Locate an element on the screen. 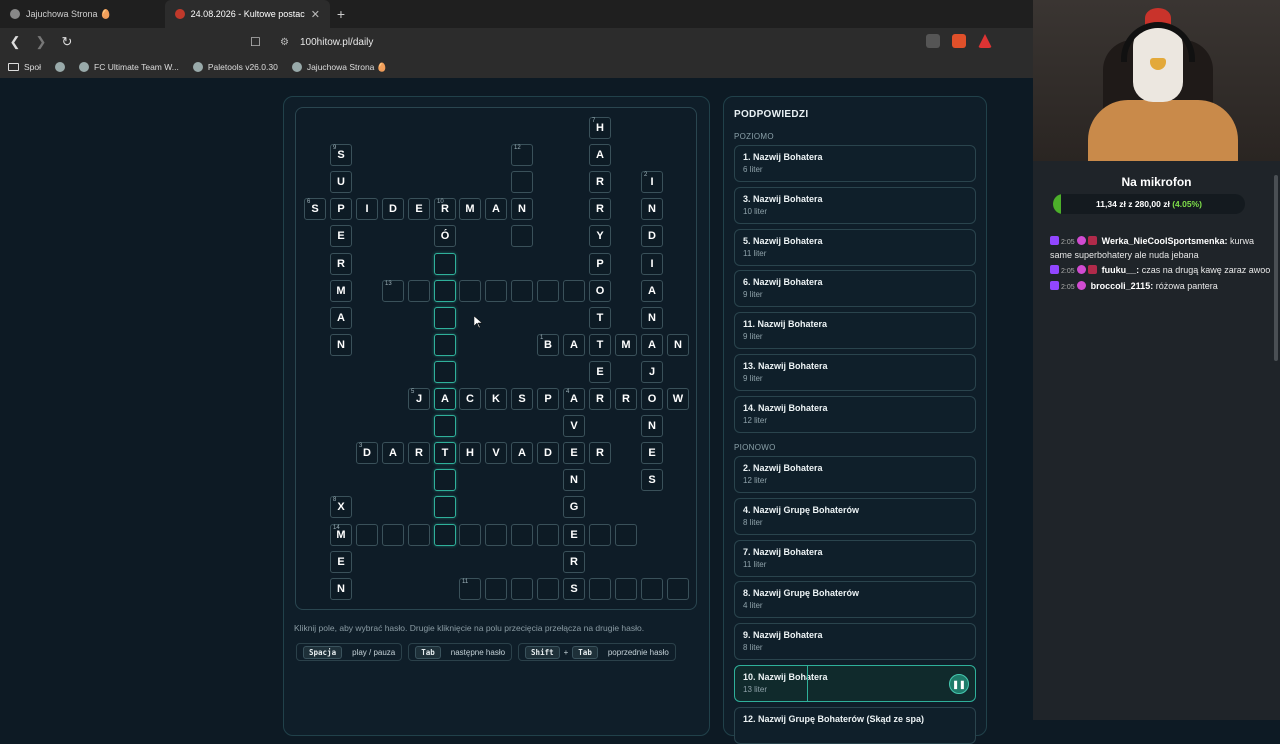  tab-jajuchowa: Jajuchowa Strona 🥚 is located at coordinates (82, 14).